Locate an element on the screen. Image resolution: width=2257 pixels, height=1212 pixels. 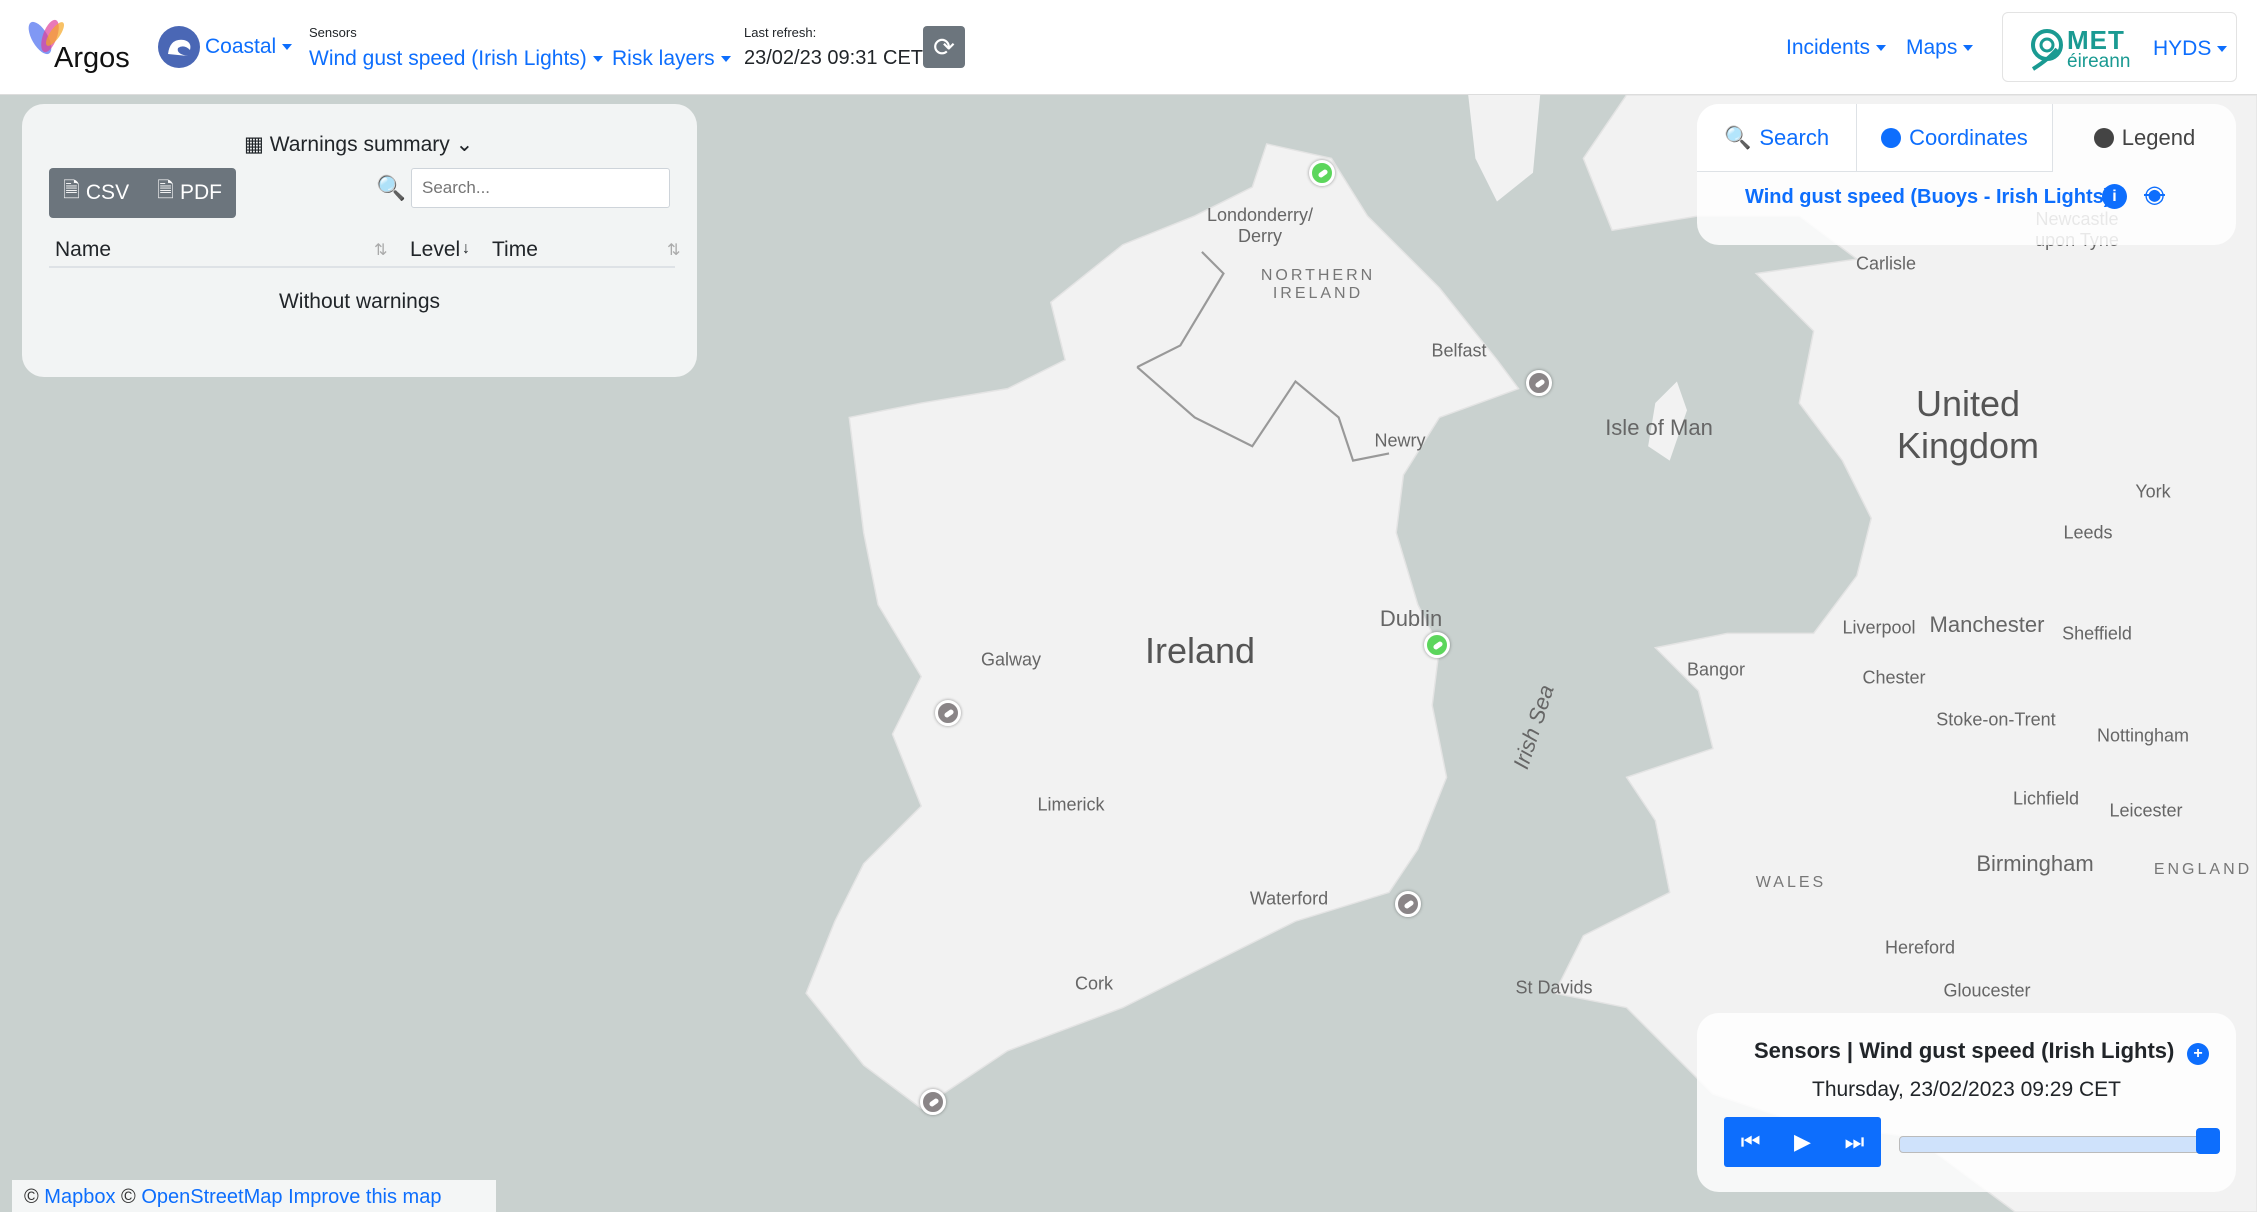
eireann-logo-text: éireann is located at coordinates (2099, 61).